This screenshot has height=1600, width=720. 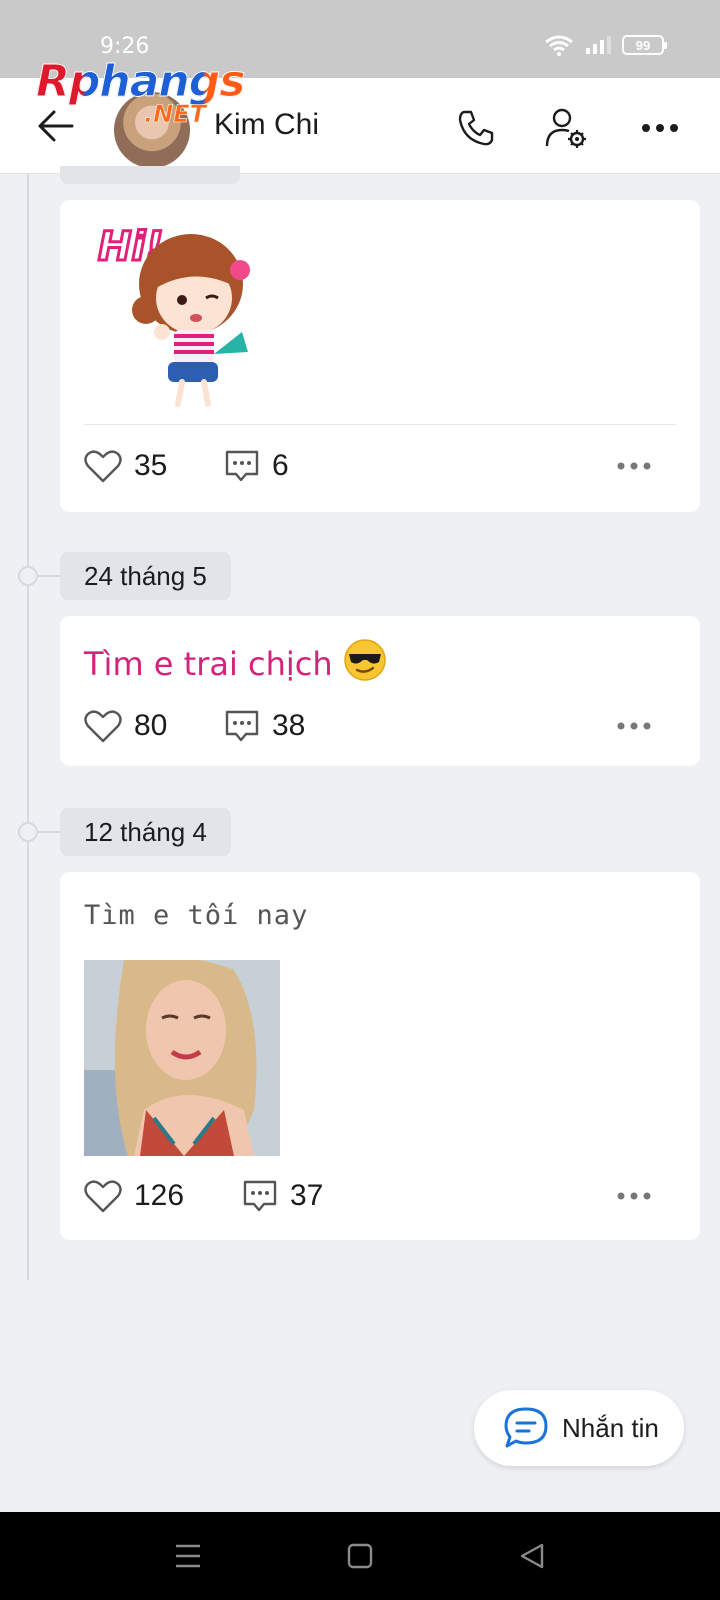 What do you see at coordinates (208, 664) in the screenshot?
I see `post-text-content: Tìm e trai chịch` at bounding box center [208, 664].